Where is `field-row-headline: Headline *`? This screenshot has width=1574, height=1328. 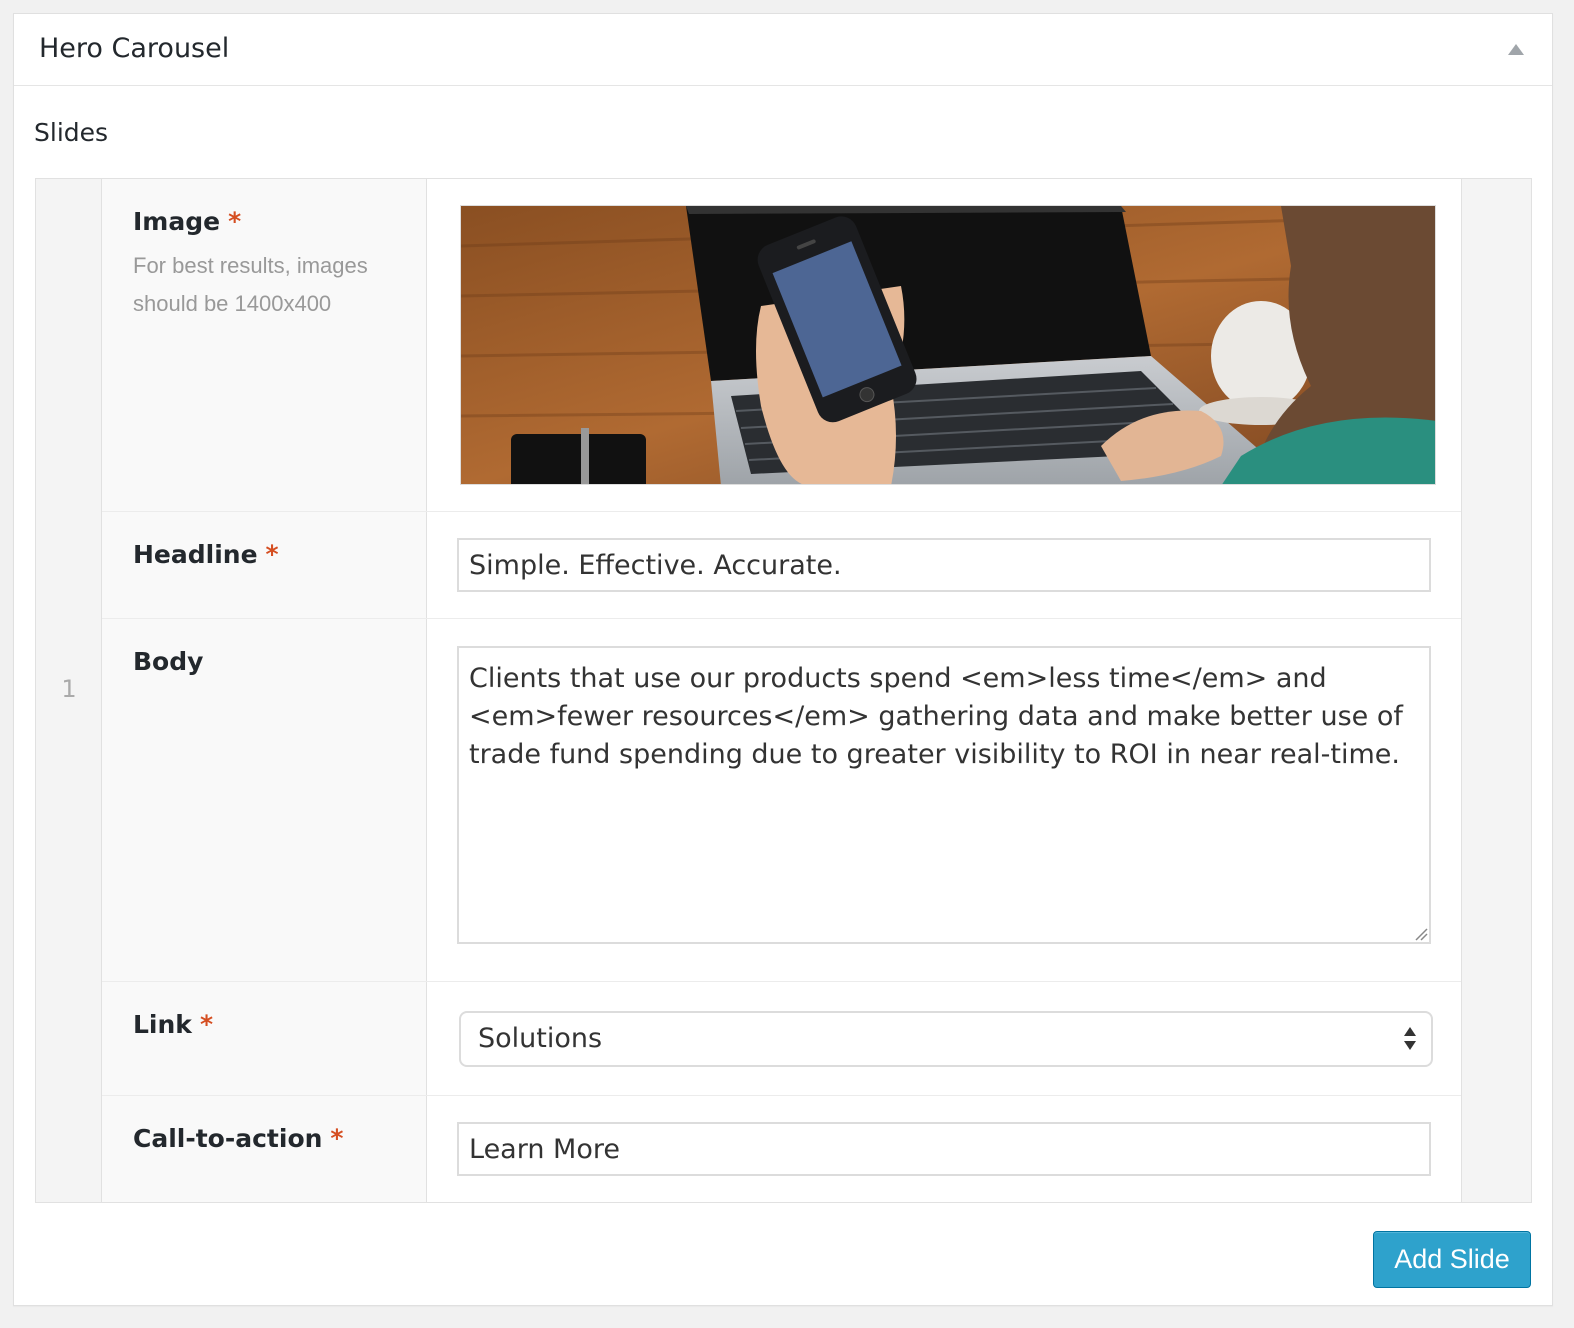
field-row-headline: Headline * is located at coordinates (782, 565).